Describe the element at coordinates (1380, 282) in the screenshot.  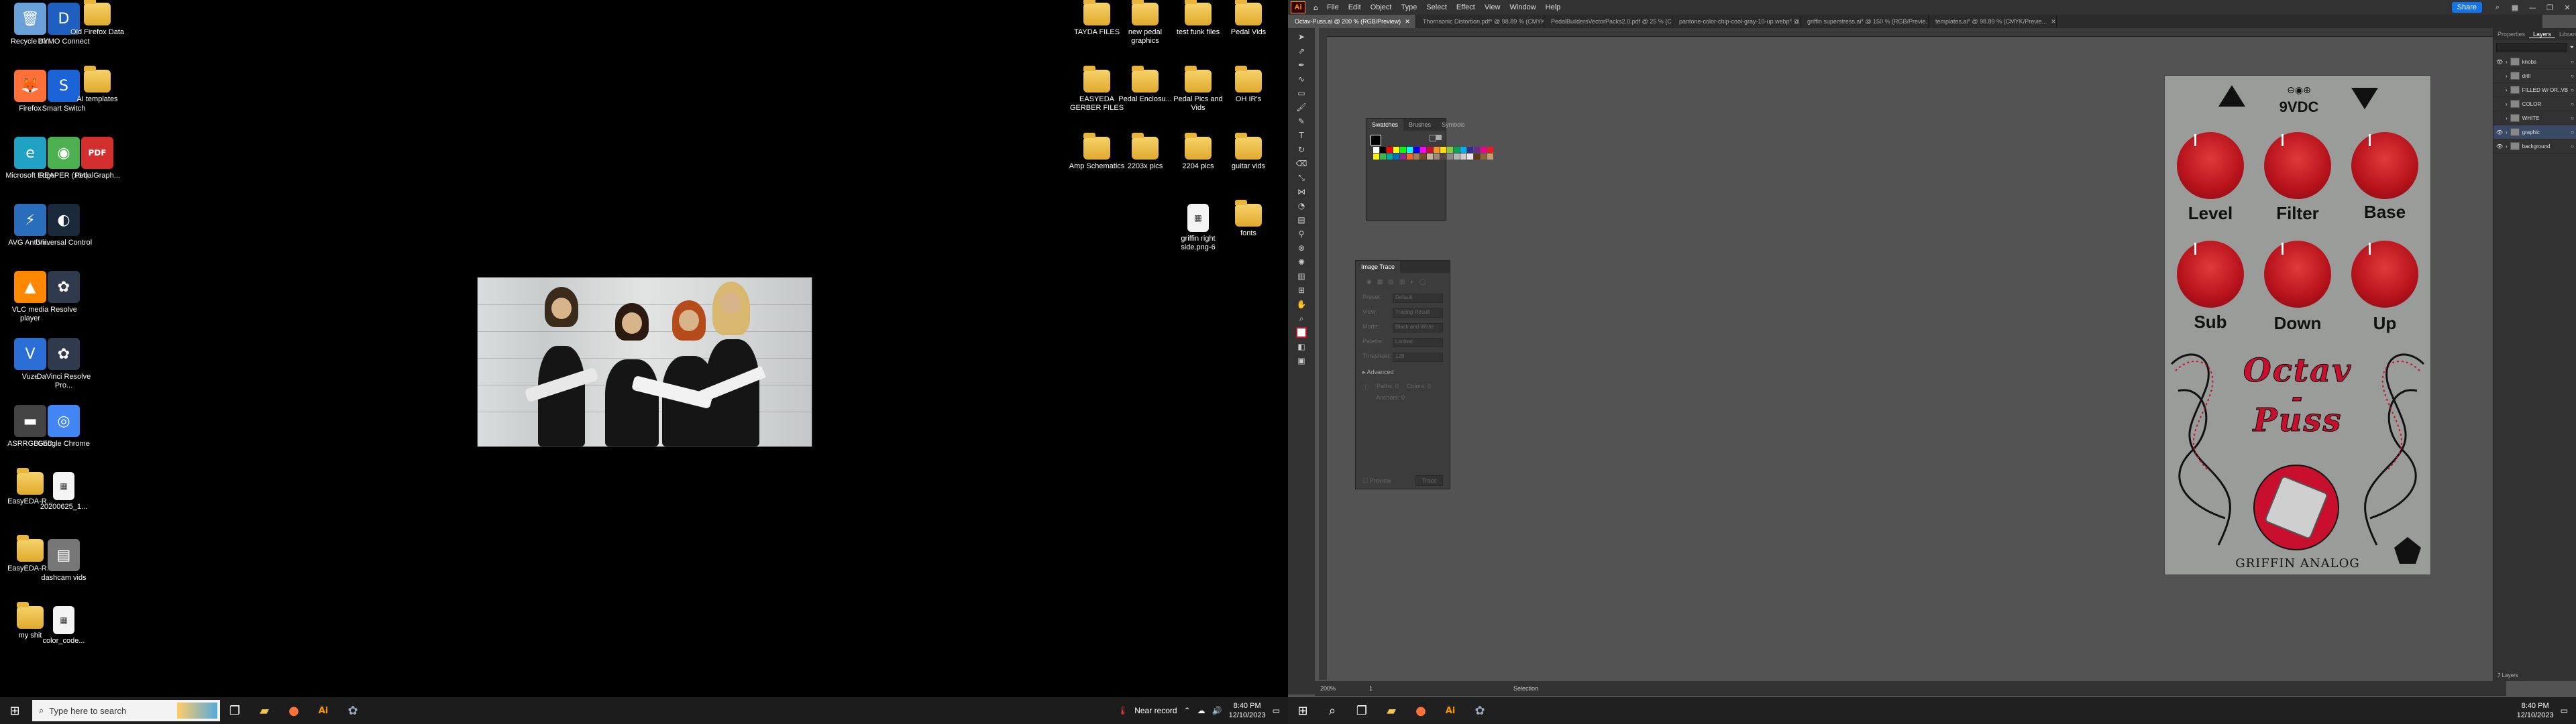
I see `high-color-icon: ▦` at that location.